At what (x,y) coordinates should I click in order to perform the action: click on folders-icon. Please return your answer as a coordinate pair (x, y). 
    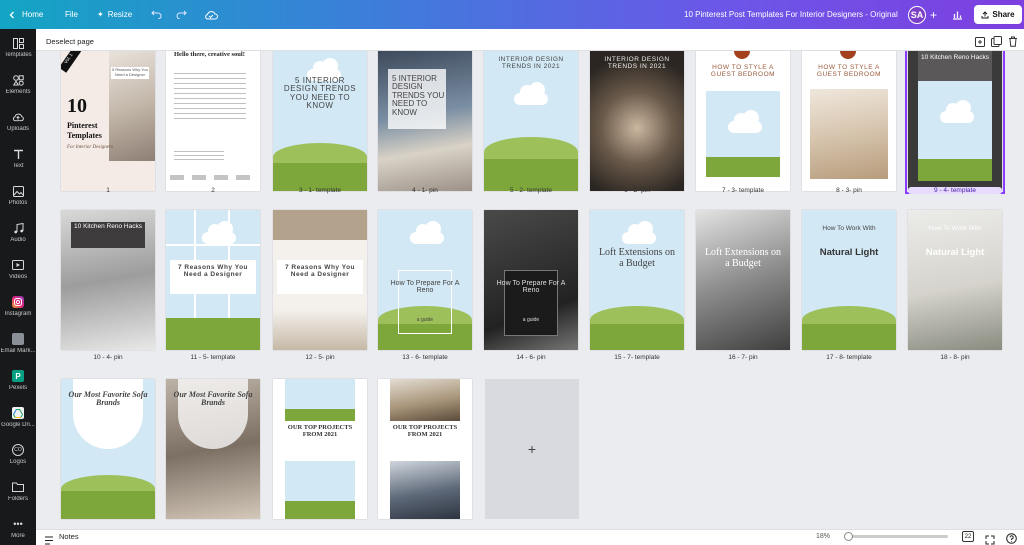
    Looking at the image, I should click on (18, 487).